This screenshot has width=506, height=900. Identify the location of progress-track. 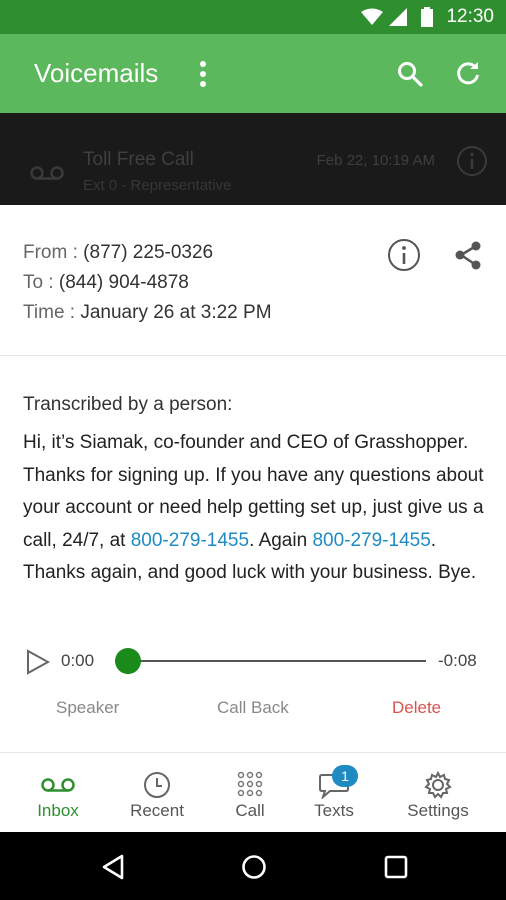
(271, 661).